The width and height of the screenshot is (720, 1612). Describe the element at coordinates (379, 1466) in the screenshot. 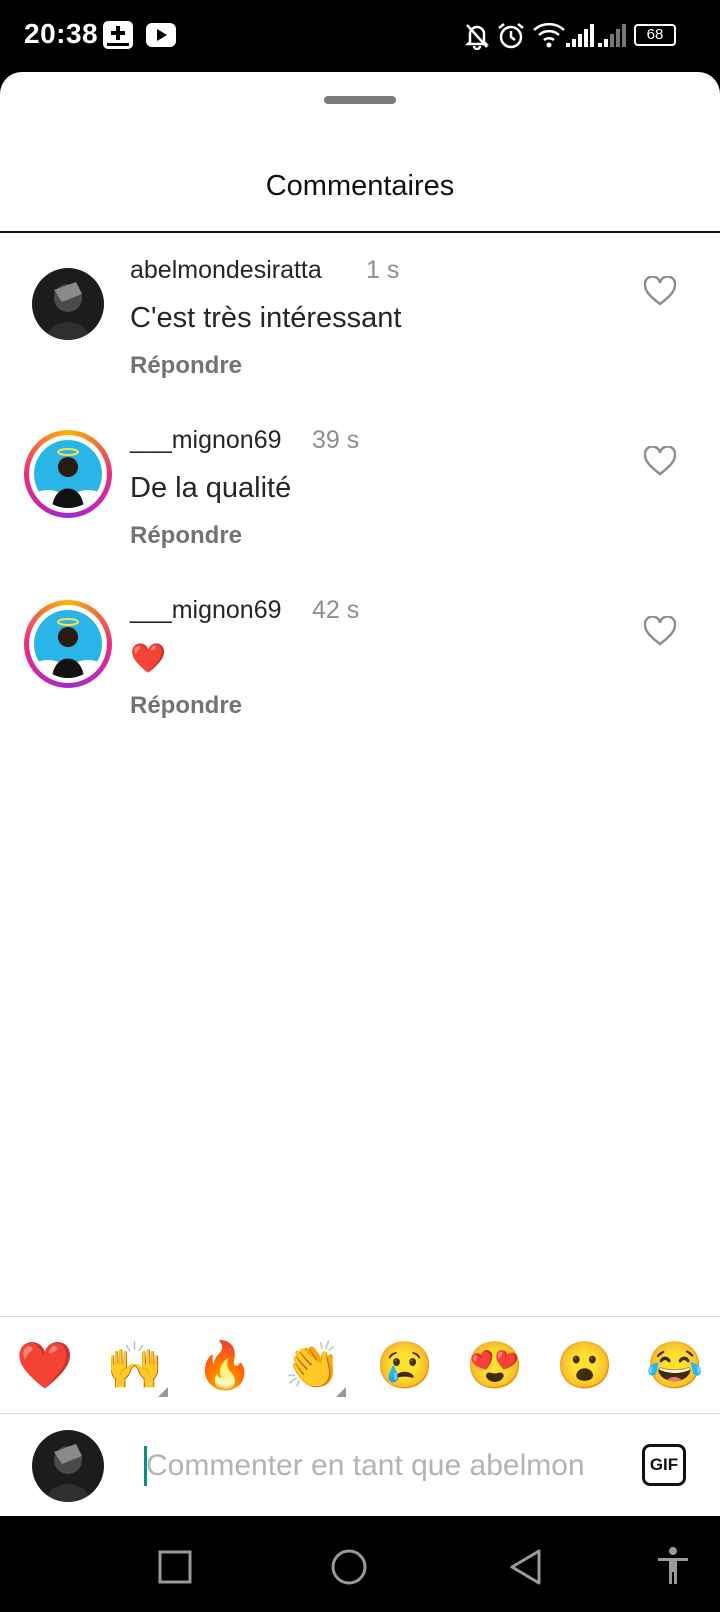

I see `comment-input` at that location.